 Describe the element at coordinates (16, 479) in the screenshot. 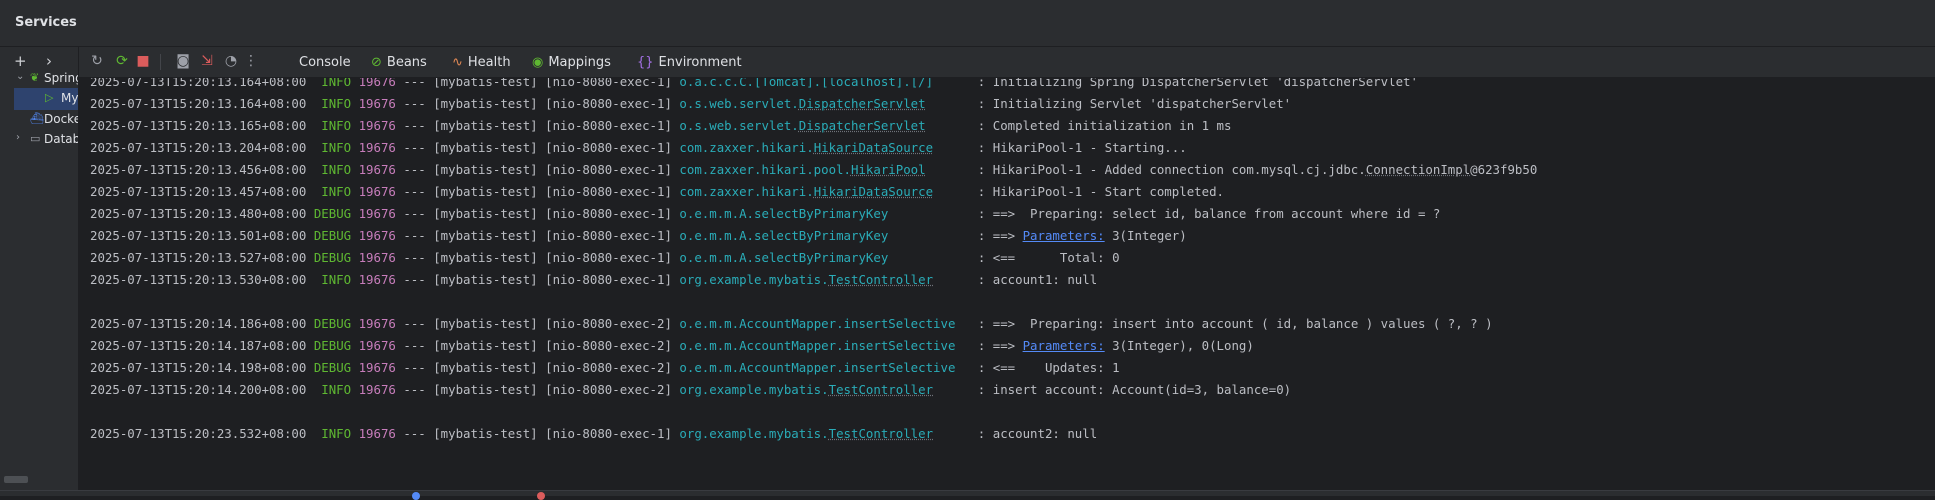

I see `horizontal-scrollbar` at that location.